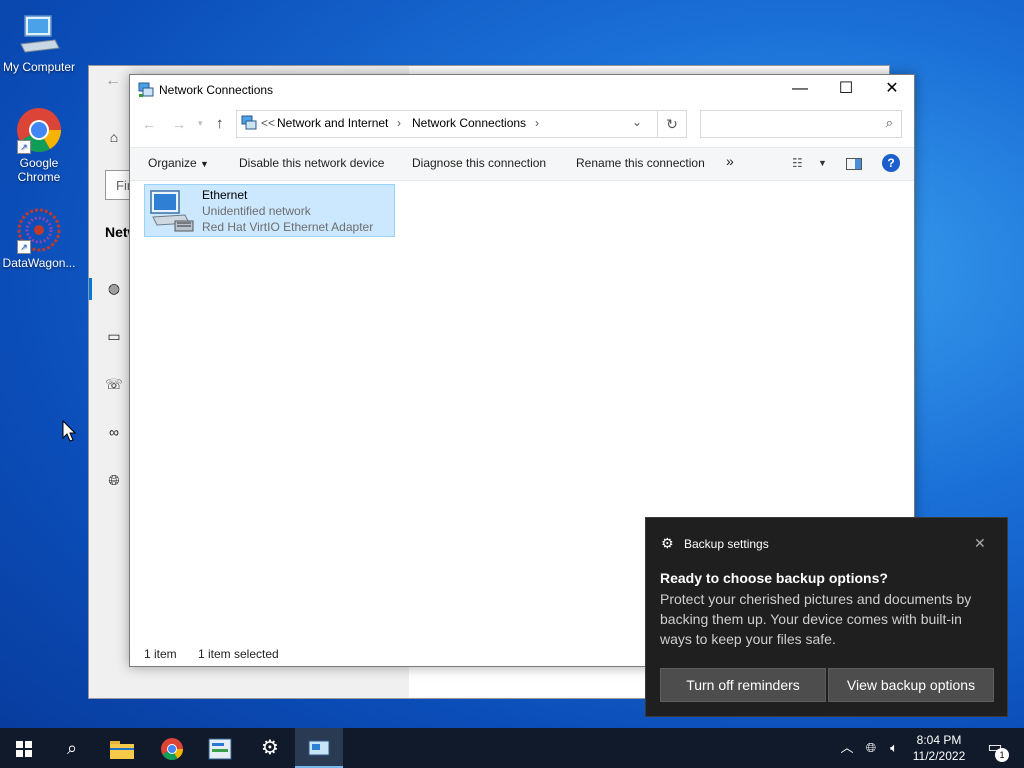 The image size is (1024, 768). Describe the element at coordinates (146, 90) in the screenshot. I see `network-connections-icon` at that location.